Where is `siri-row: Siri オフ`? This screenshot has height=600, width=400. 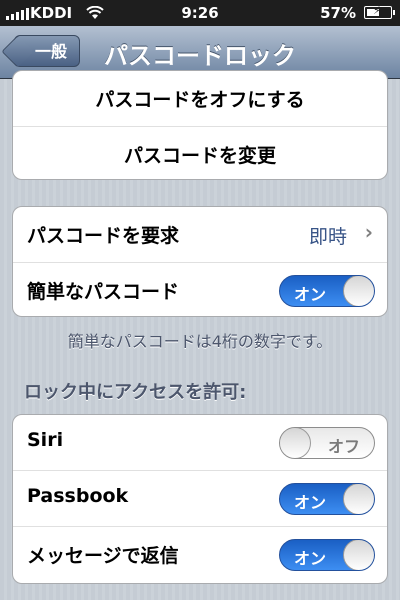
siri-row: Siri オフ is located at coordinates (200, 443).